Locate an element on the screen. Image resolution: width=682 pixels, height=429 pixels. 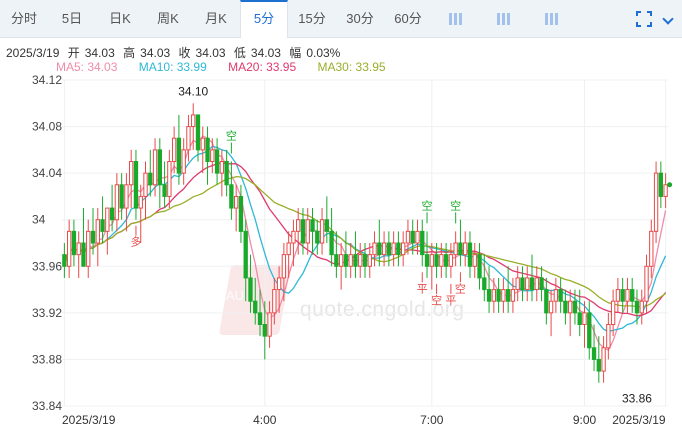
x-tick-label: 4:00 is located at coordinates (265, 420).